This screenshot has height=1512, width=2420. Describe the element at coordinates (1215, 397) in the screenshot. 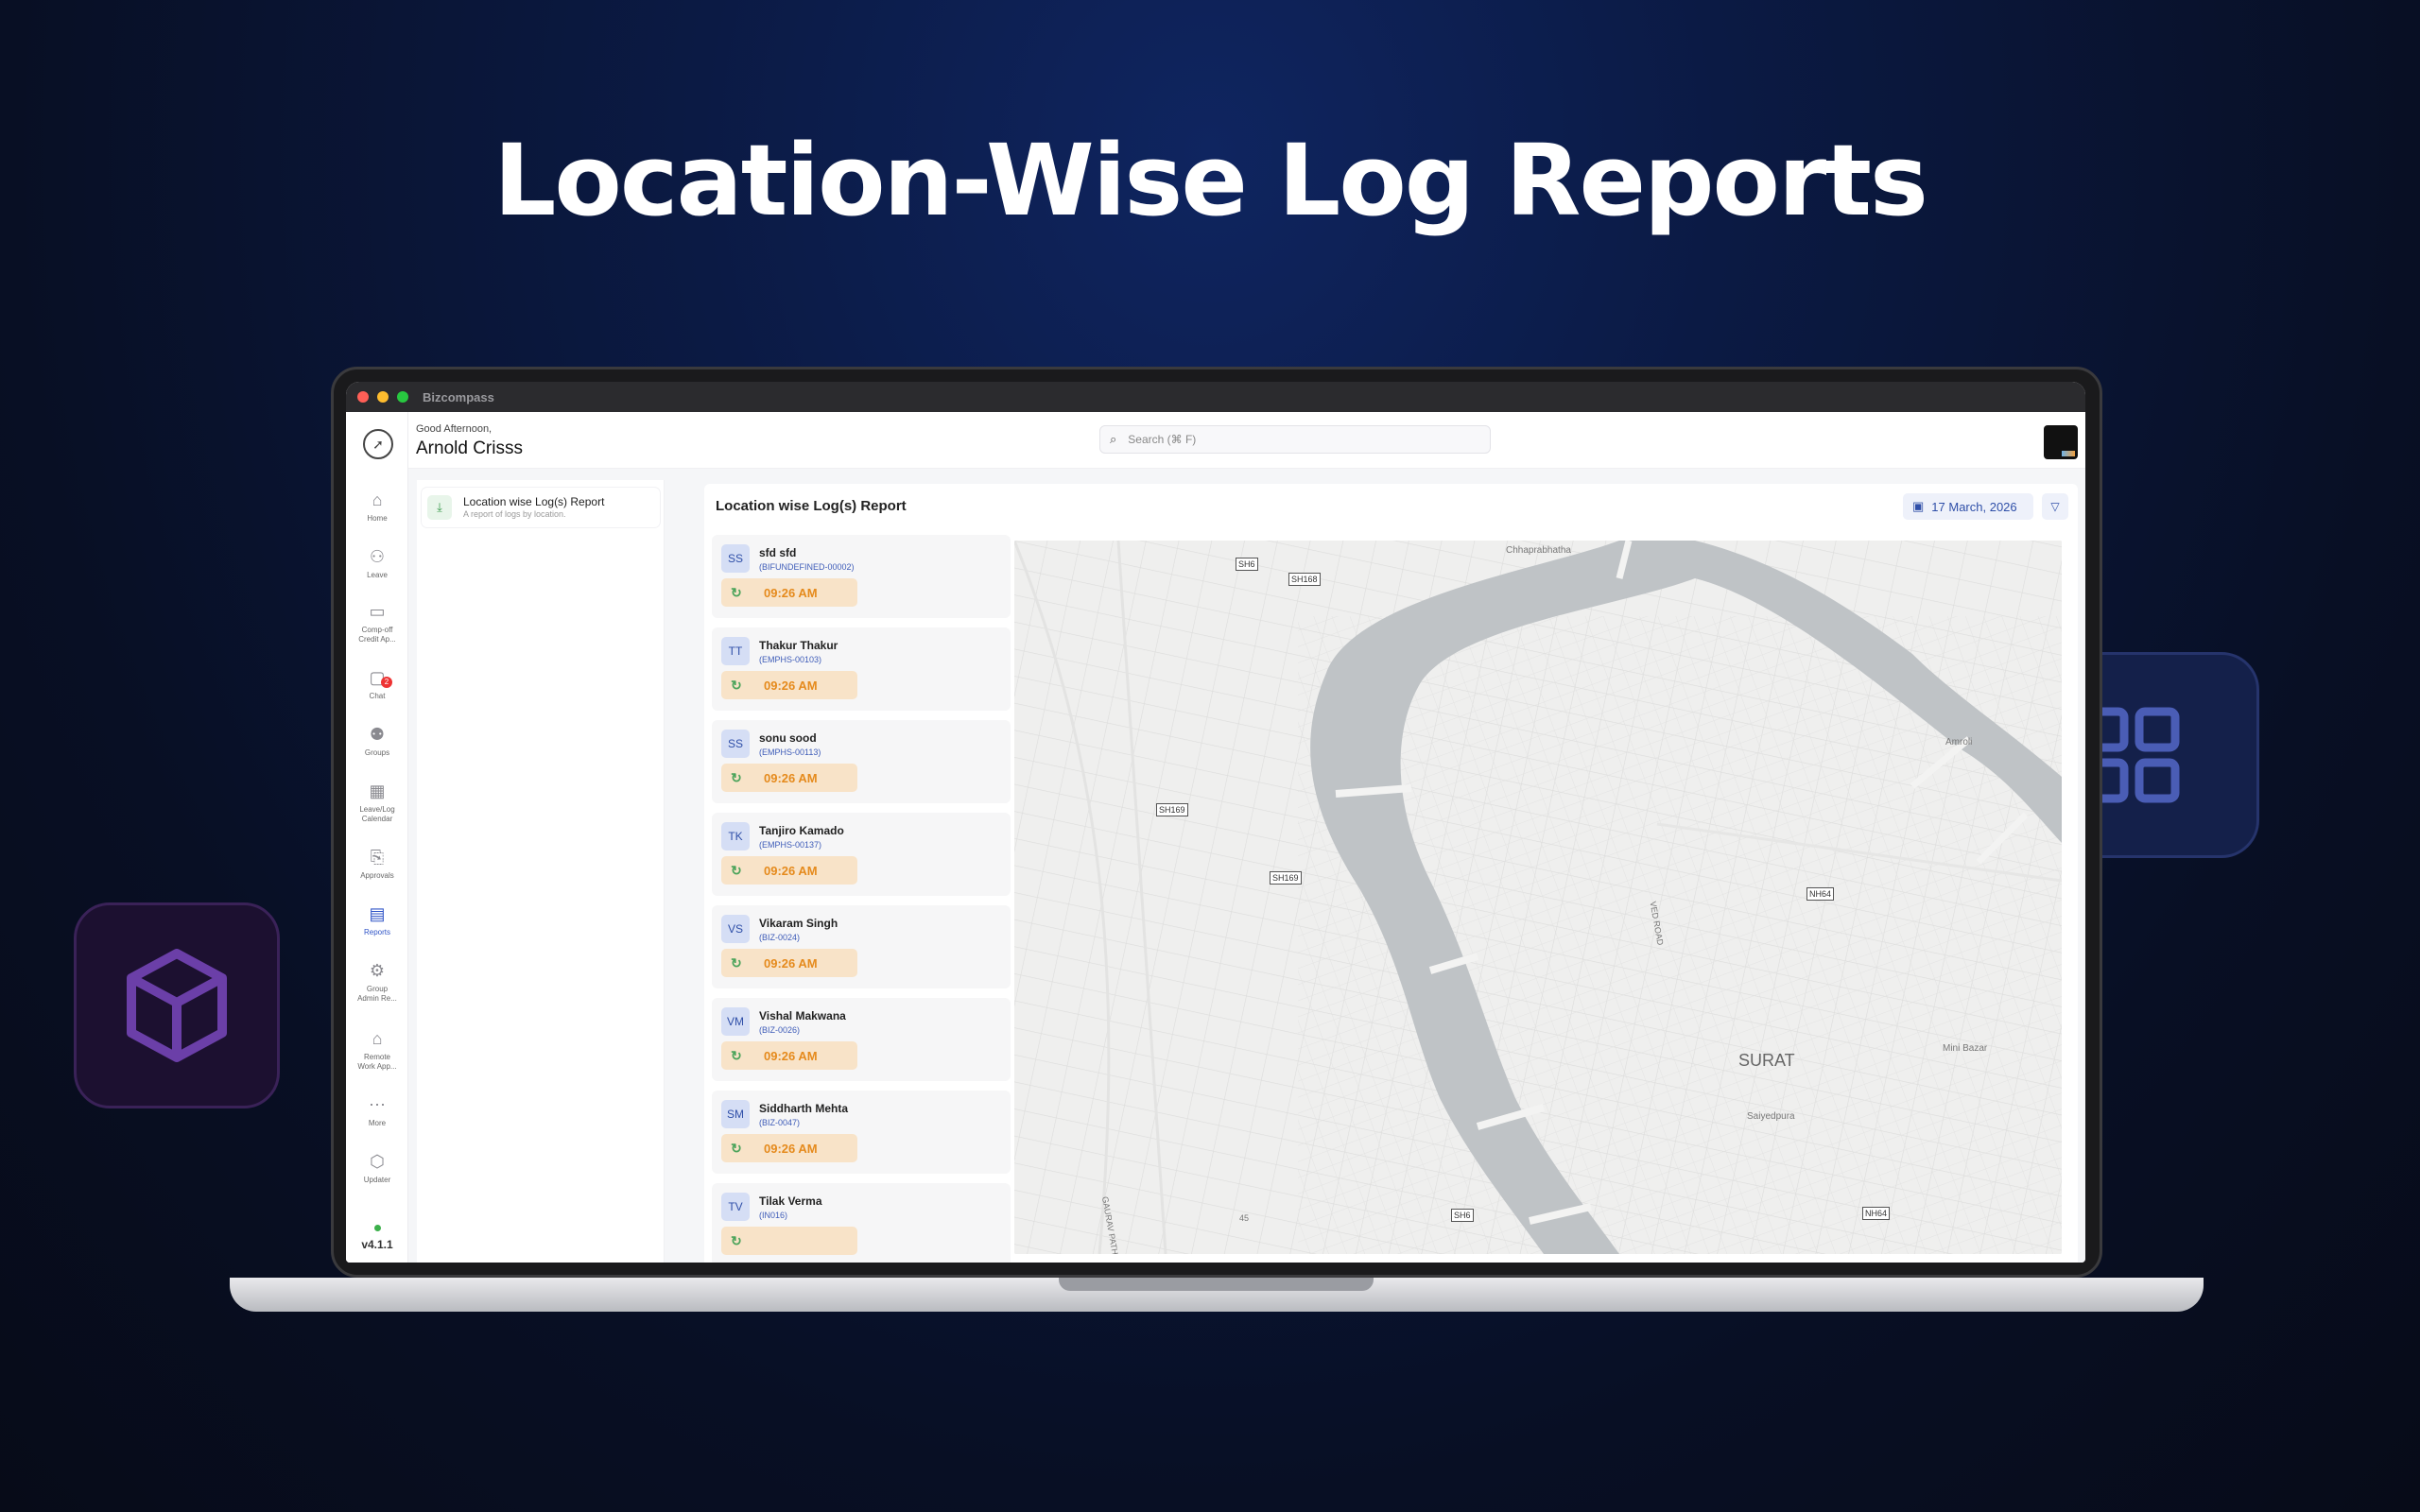

I see `window-titlebar: Bizcompass` at that location.